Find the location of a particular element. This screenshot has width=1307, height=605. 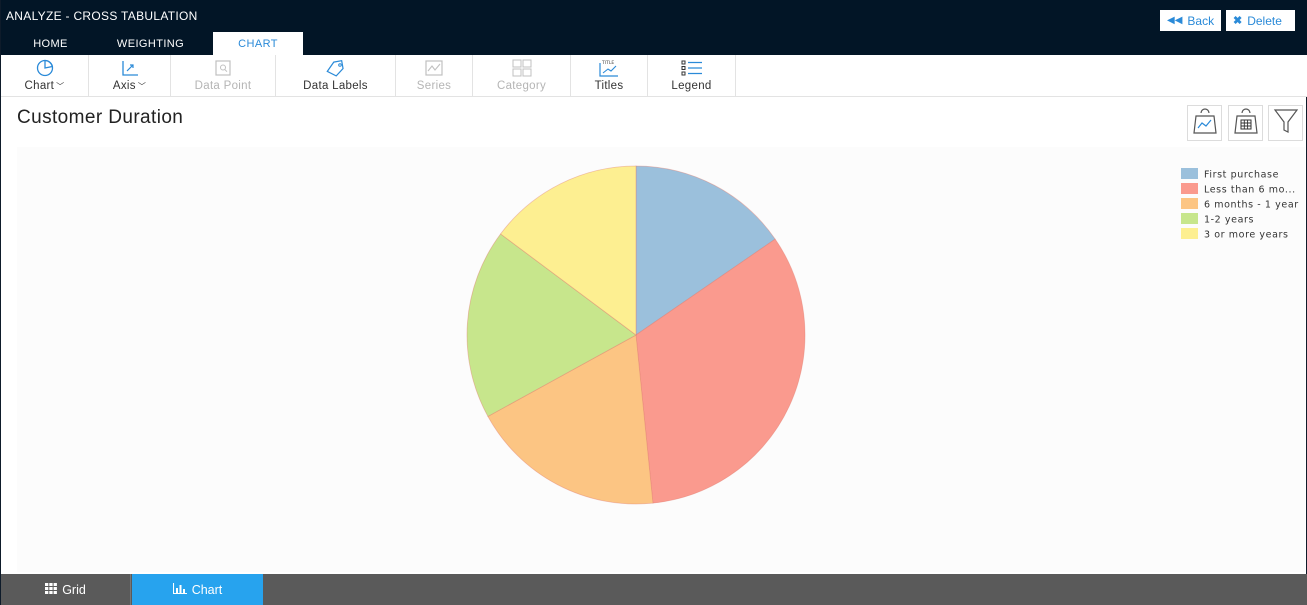

delete-button: ✖ Delete is located at coordinates (1260, 20).